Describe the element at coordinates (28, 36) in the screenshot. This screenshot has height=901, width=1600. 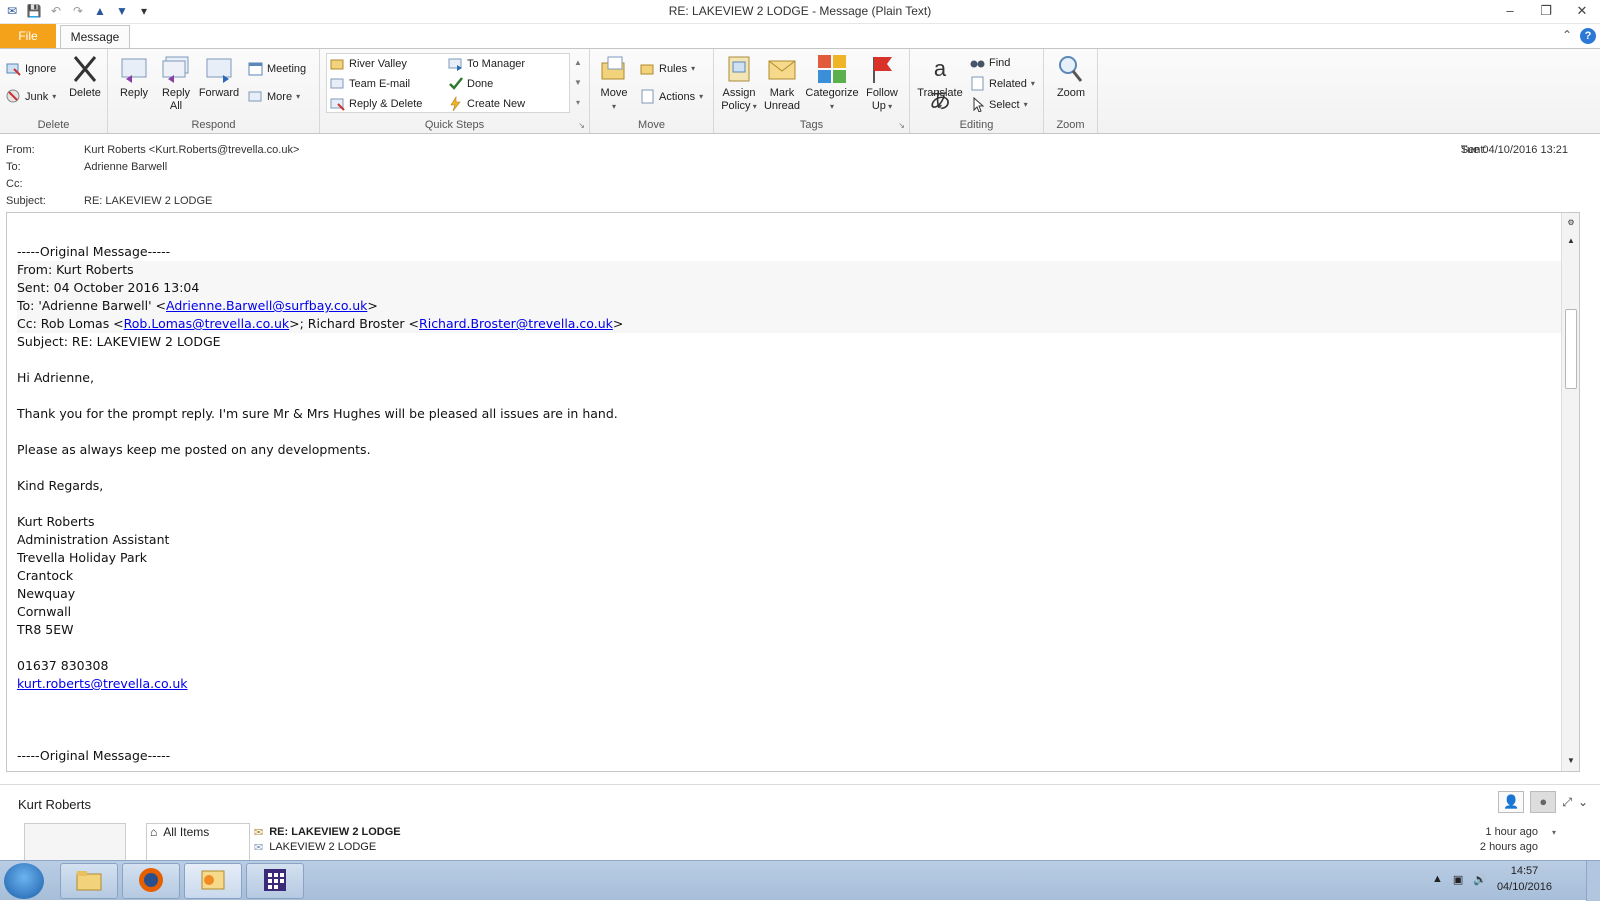
I see `tab-file: File` at that location.